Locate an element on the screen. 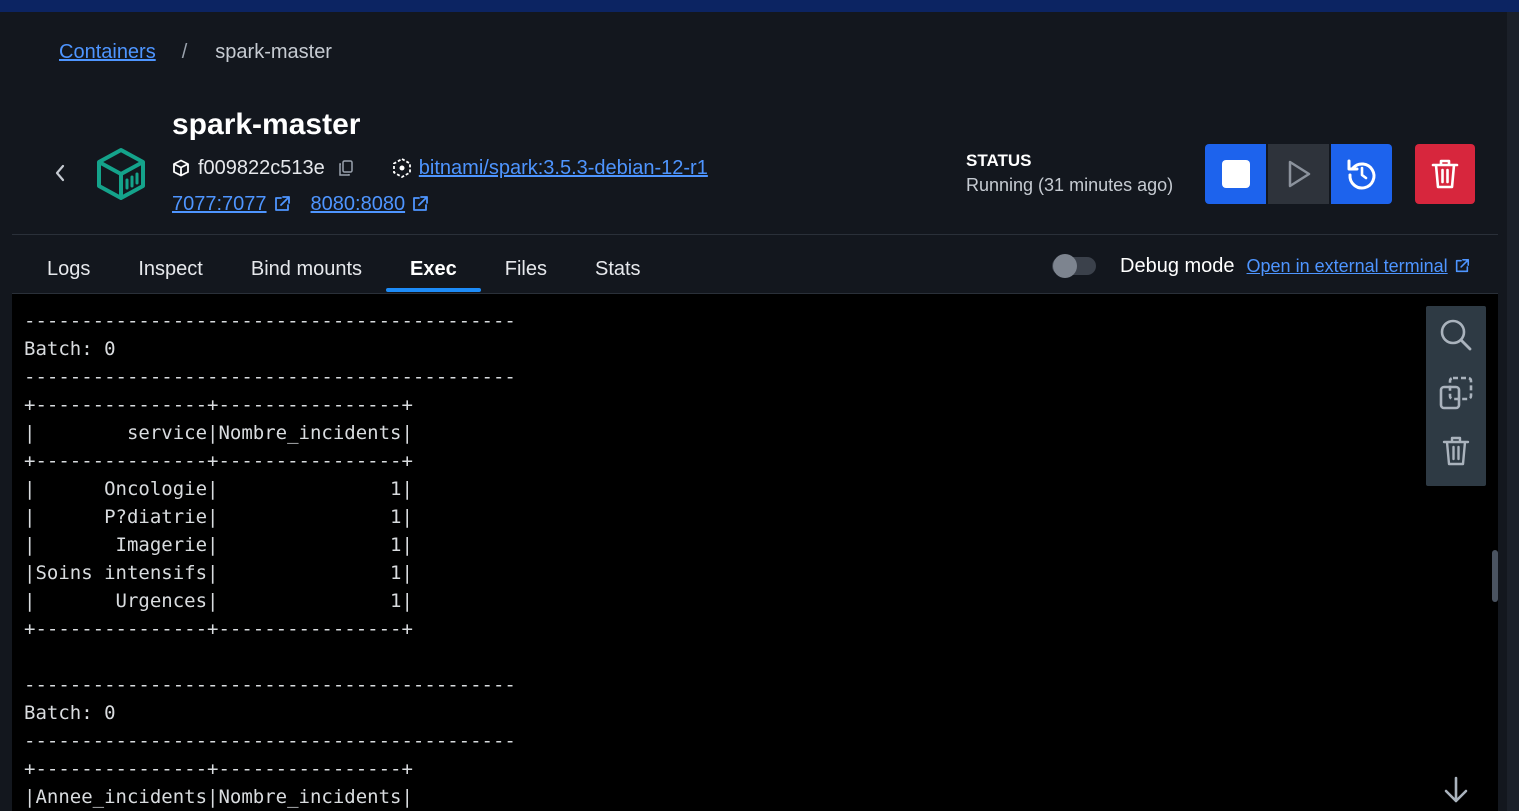  toggle-knob is located at coordinates (1065, 266).